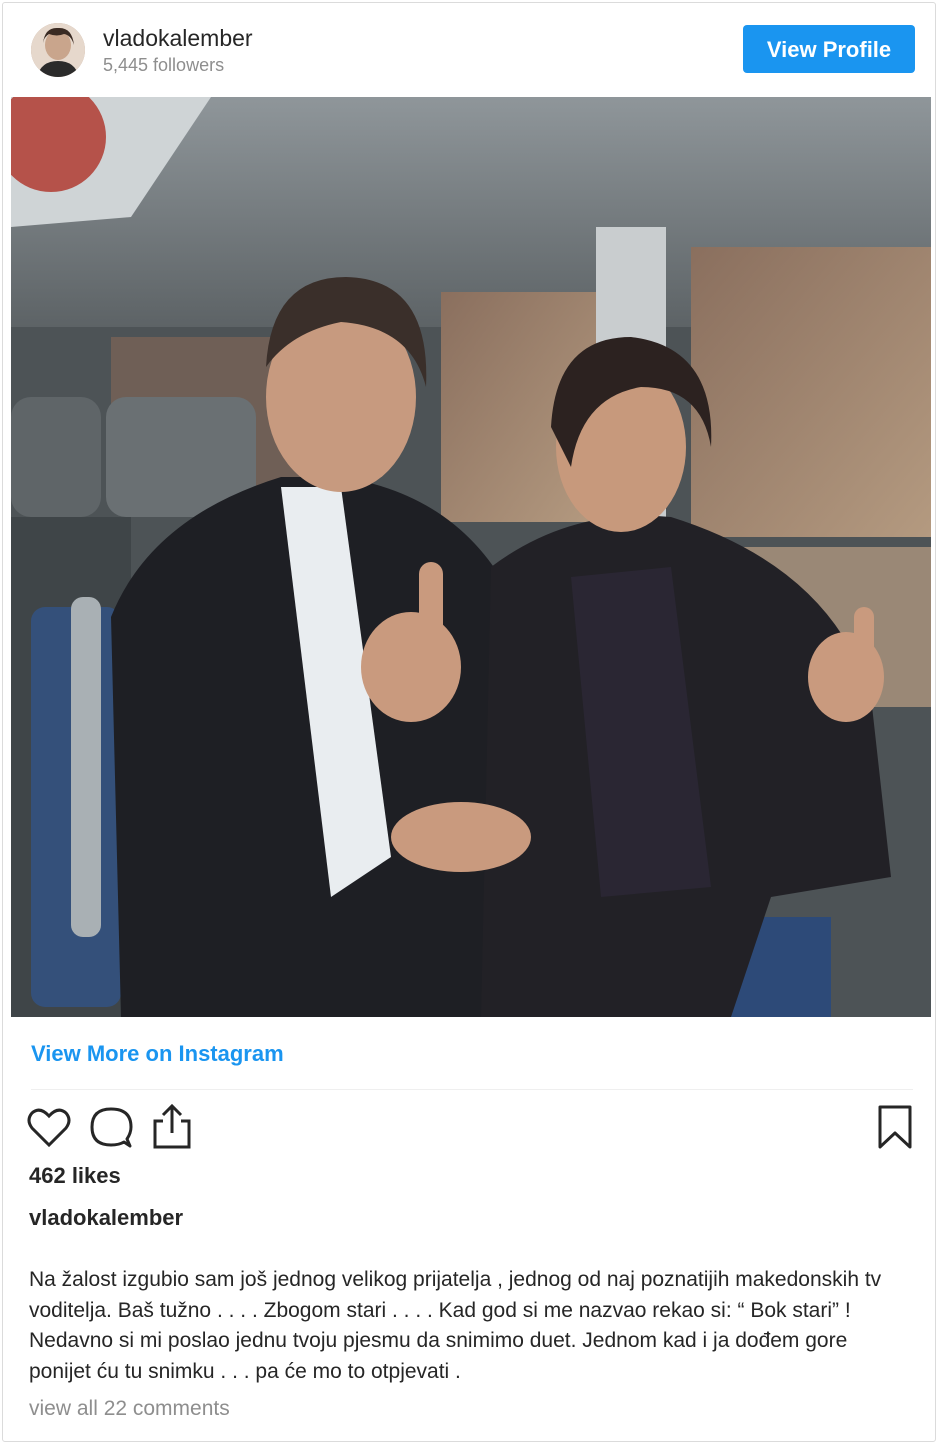  What do you see at coordinates (129, 1409) in the screenshot?
I see `view-all-comments-link: view all 22 comments` at bounding box center [129, 1409].